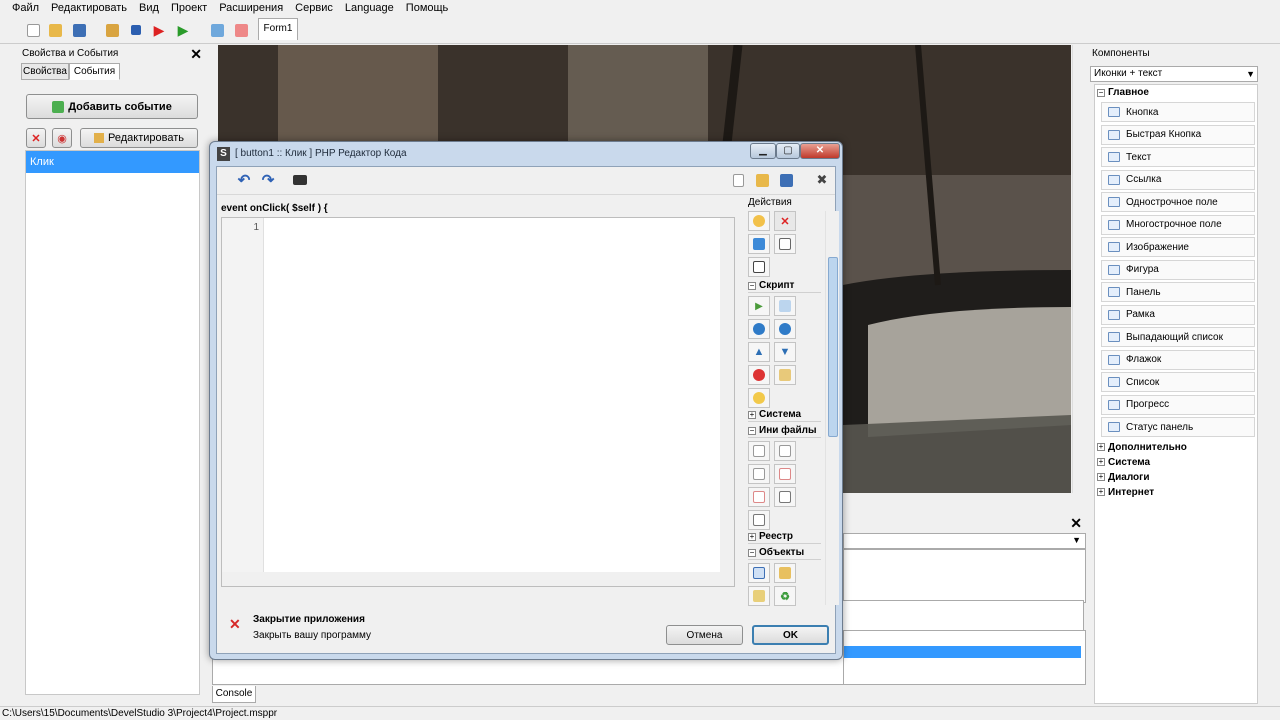 The image size is (1280, 720). I want to click on info-icon, so click(759, 329).